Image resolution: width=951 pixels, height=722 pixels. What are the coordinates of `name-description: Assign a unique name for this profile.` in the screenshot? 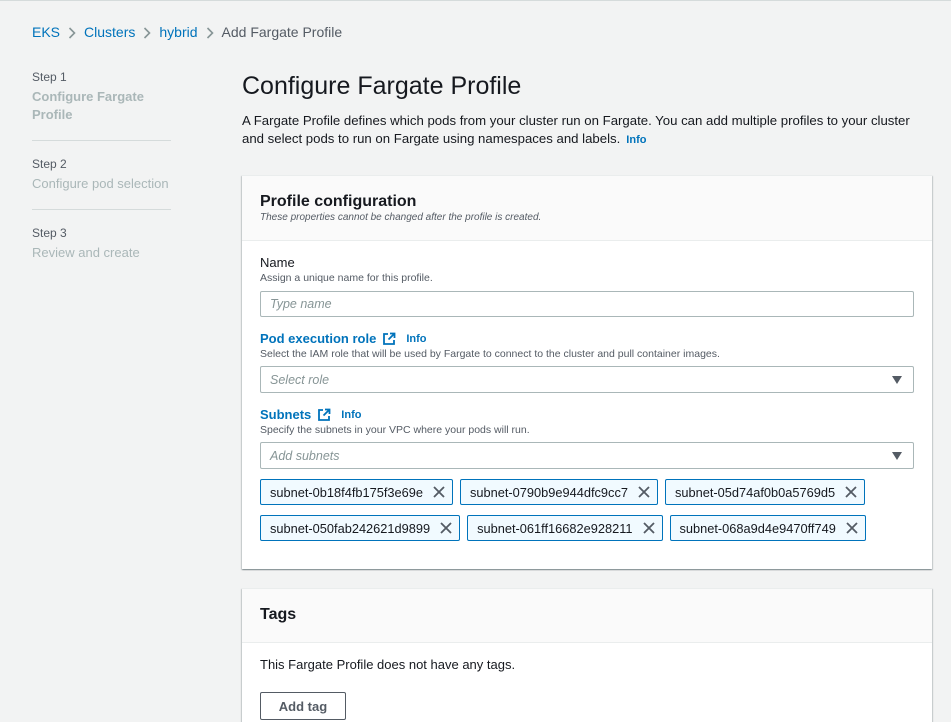 It's located at (346, 278).